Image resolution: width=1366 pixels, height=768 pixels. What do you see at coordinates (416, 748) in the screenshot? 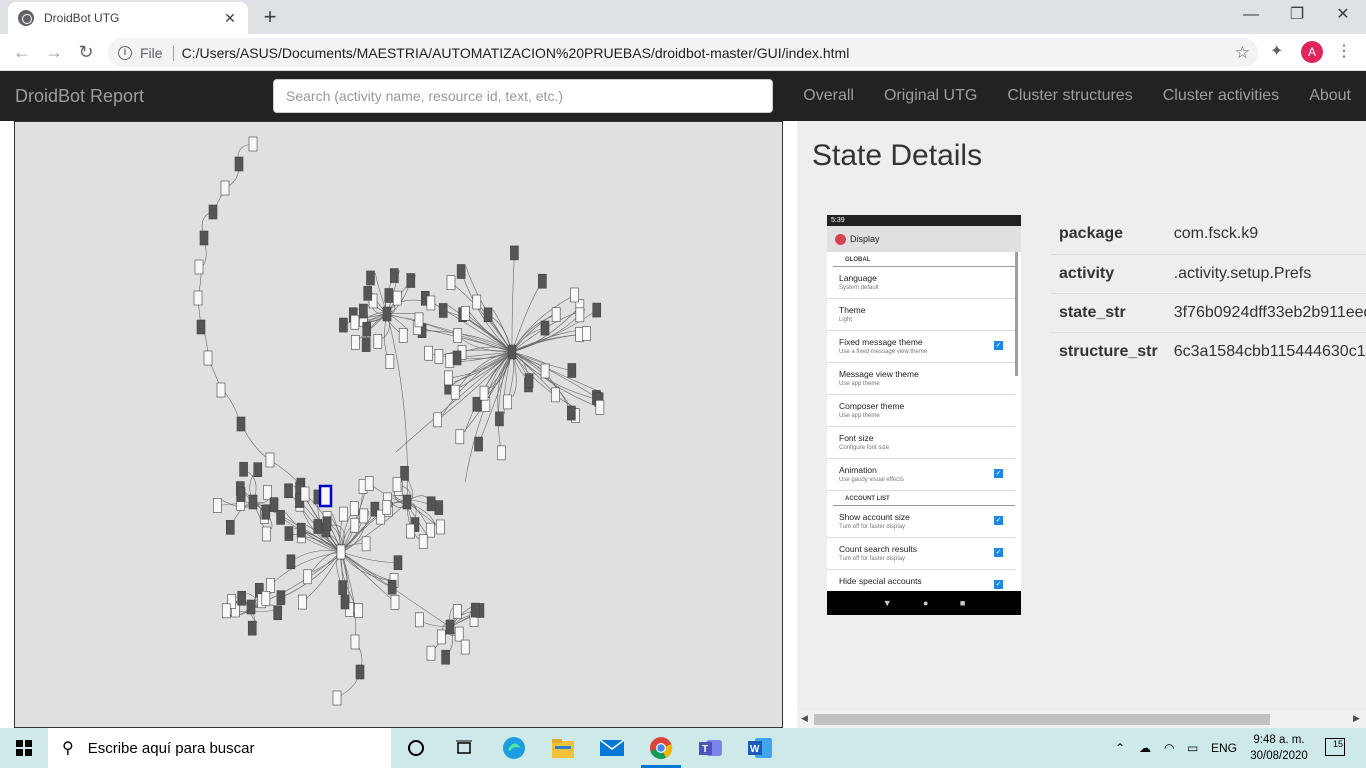
I see `cortana-icon` at bounding box center [416, 748].